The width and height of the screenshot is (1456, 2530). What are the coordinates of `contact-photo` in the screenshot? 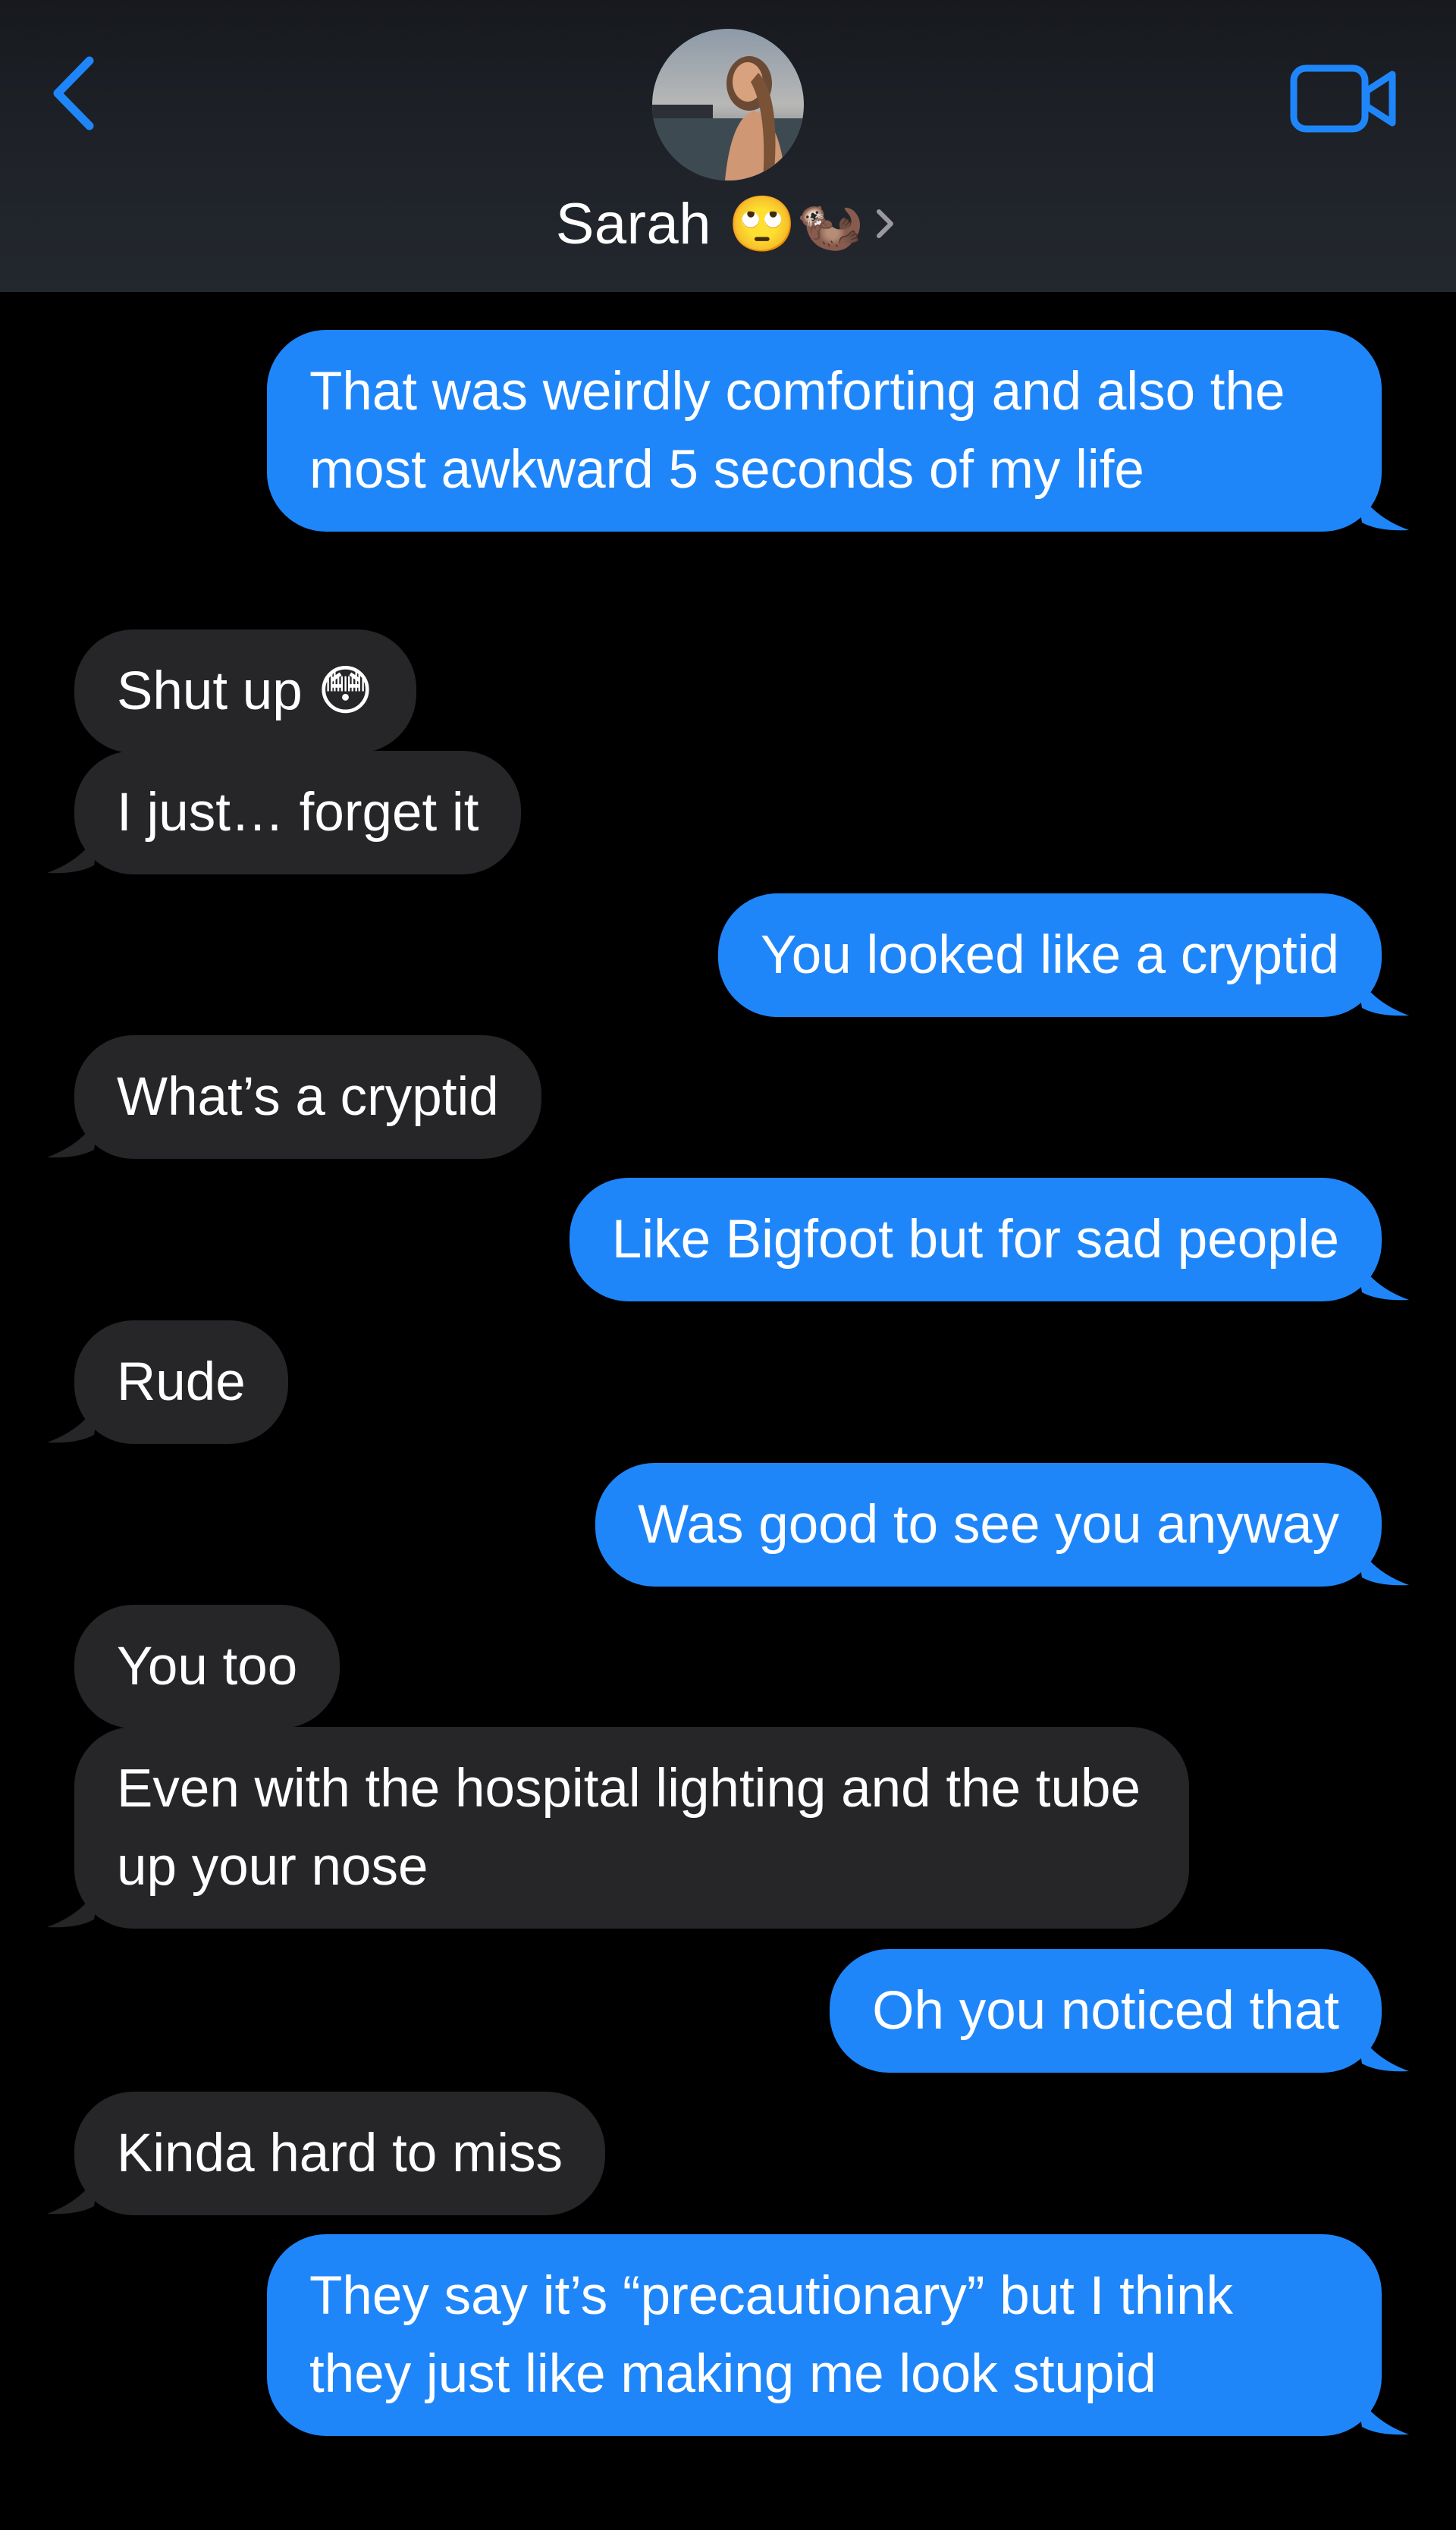 It's located at (728, 104).